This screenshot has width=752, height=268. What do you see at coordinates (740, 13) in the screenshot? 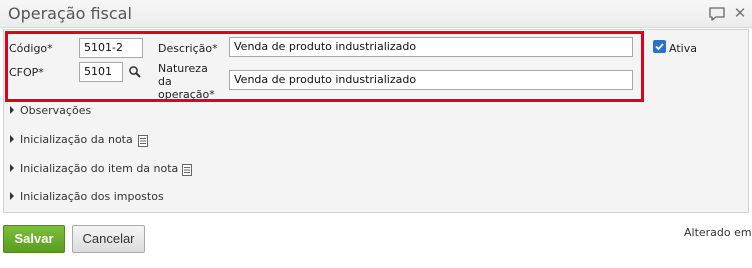
I see `close-icon: ✕` at bounding box center [740, 13].